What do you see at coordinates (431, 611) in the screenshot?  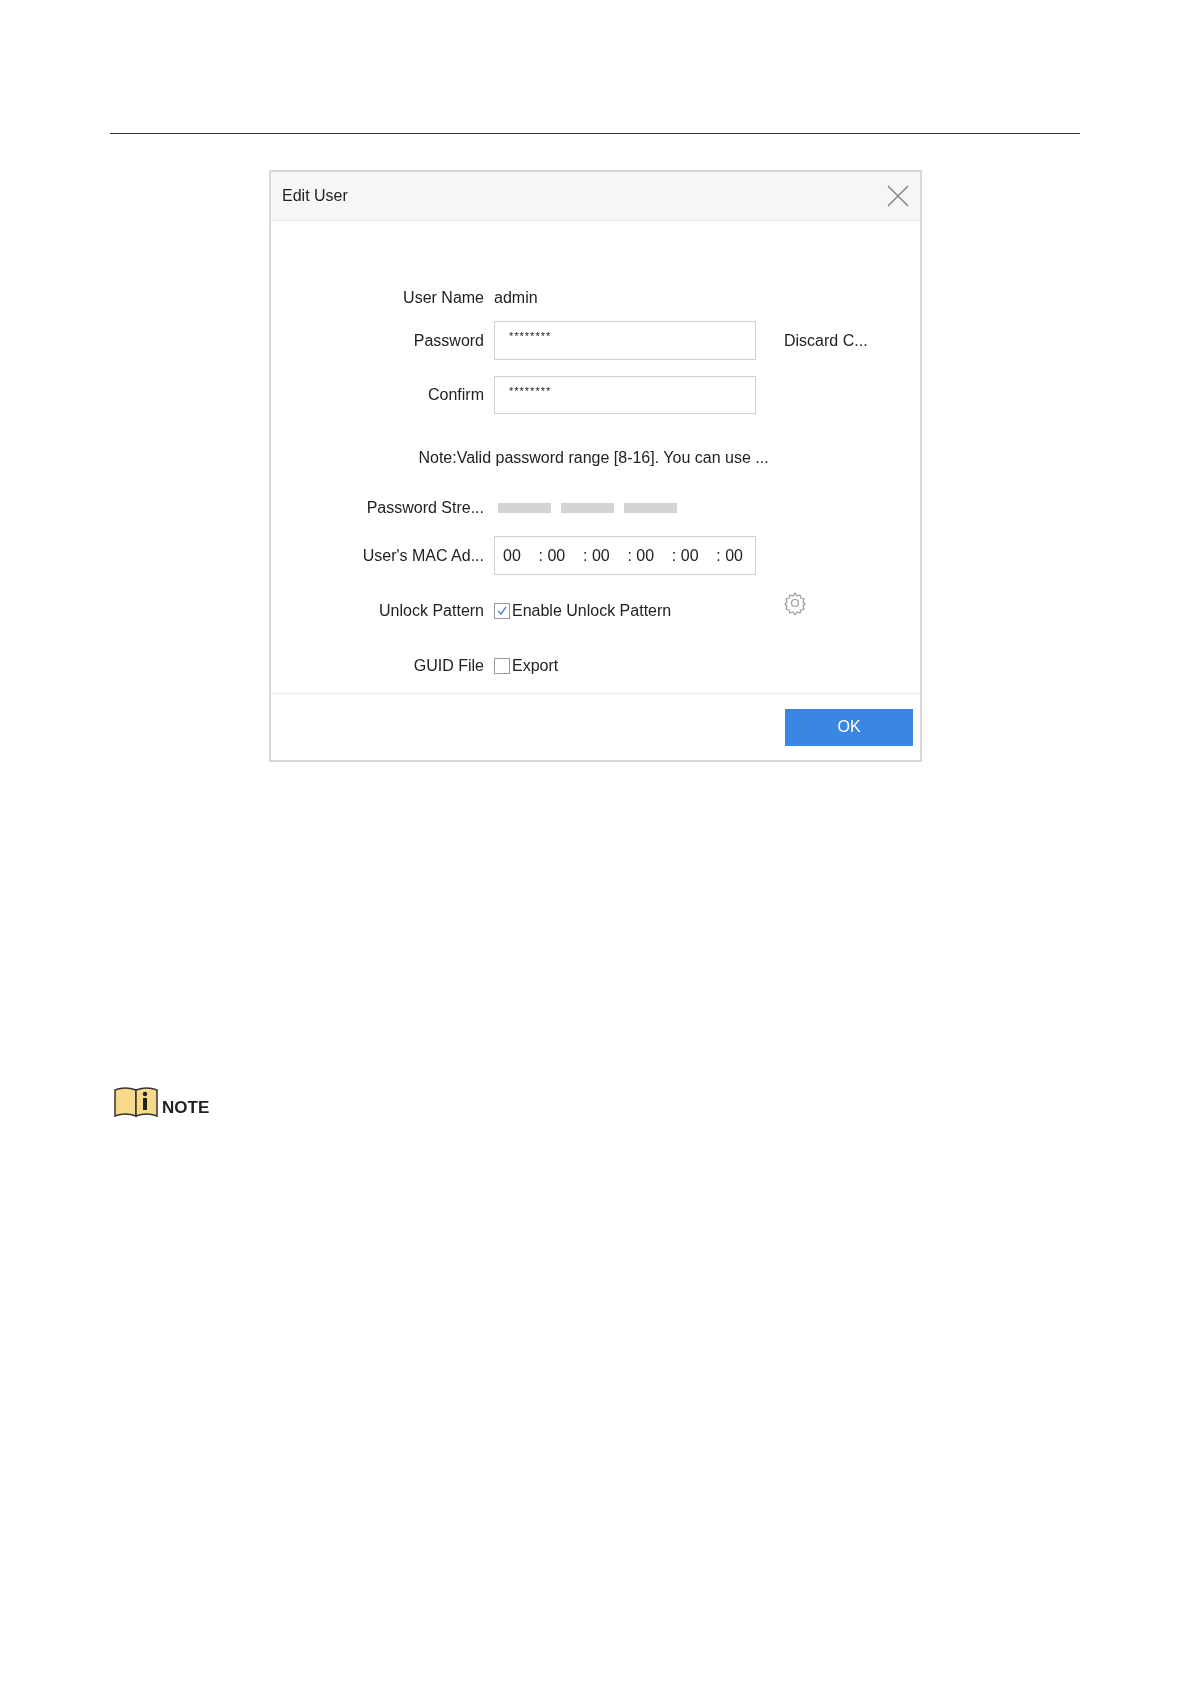 I see `field-label: Unlock Pattern` at bounding box center [431, 611].